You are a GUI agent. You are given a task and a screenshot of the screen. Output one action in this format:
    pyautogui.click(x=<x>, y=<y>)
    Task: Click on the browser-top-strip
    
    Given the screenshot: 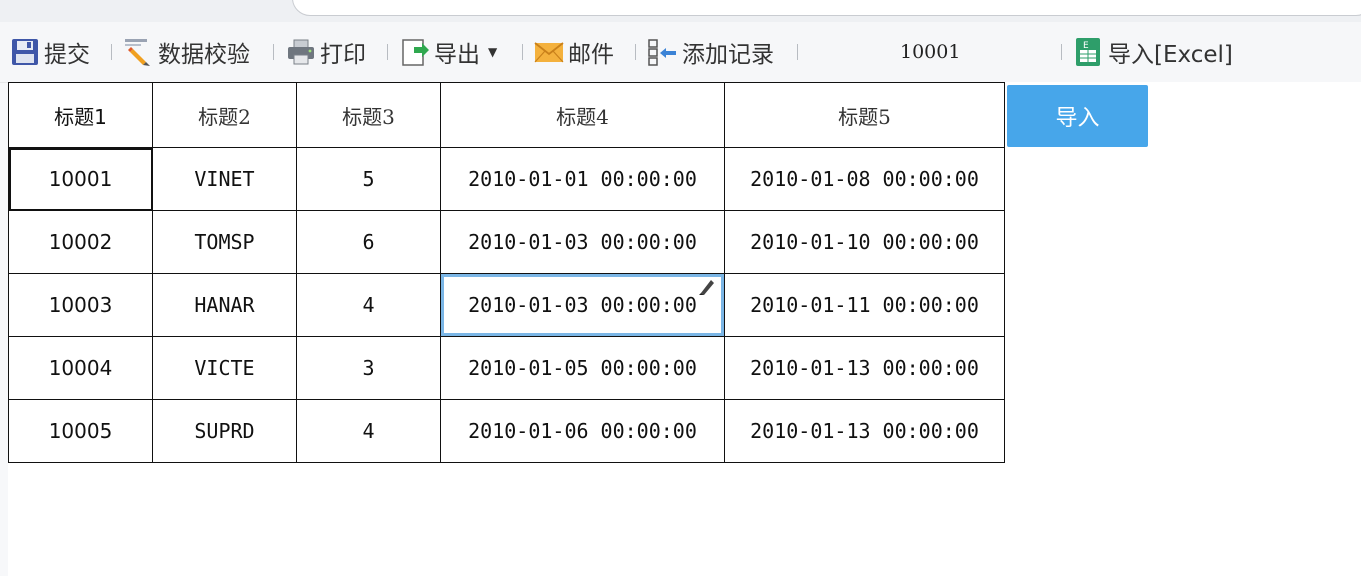 What is the action you would take?
    pyautogui.click(x=680, y=11)
    